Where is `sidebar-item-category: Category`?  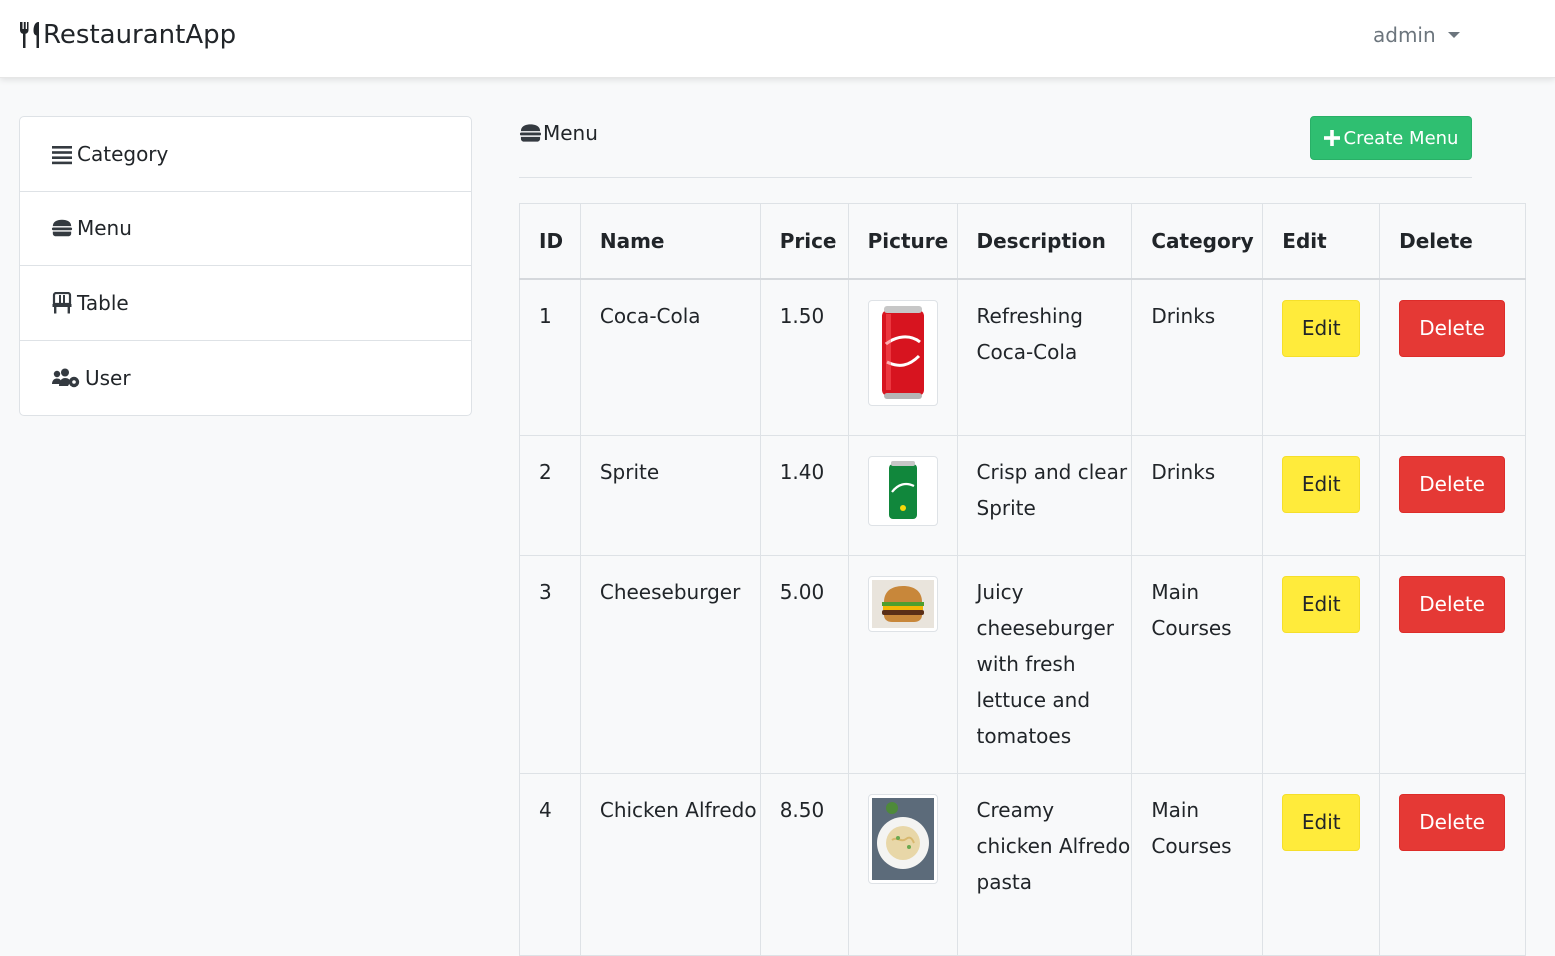 sidebar-item-category: Category is located at coordinates (245, 154).